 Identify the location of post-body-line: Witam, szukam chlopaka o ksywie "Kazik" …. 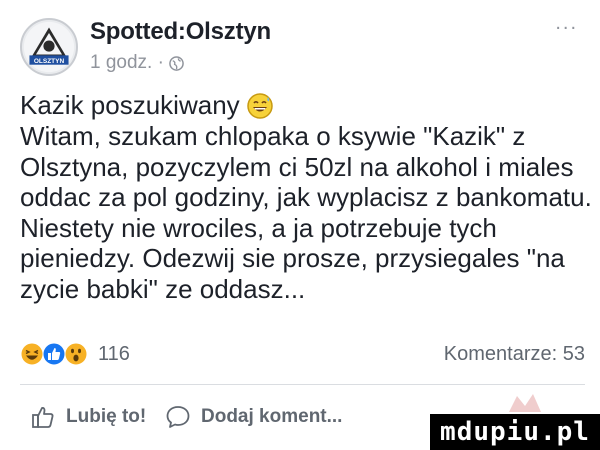
(273, 136).